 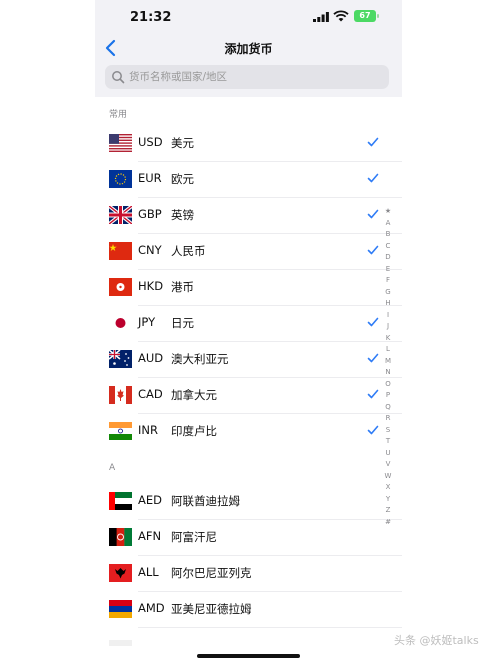 What do you see at coordinates (254, 77) in the screenshot?
I see `search-input` at bounding box center [254, 77].